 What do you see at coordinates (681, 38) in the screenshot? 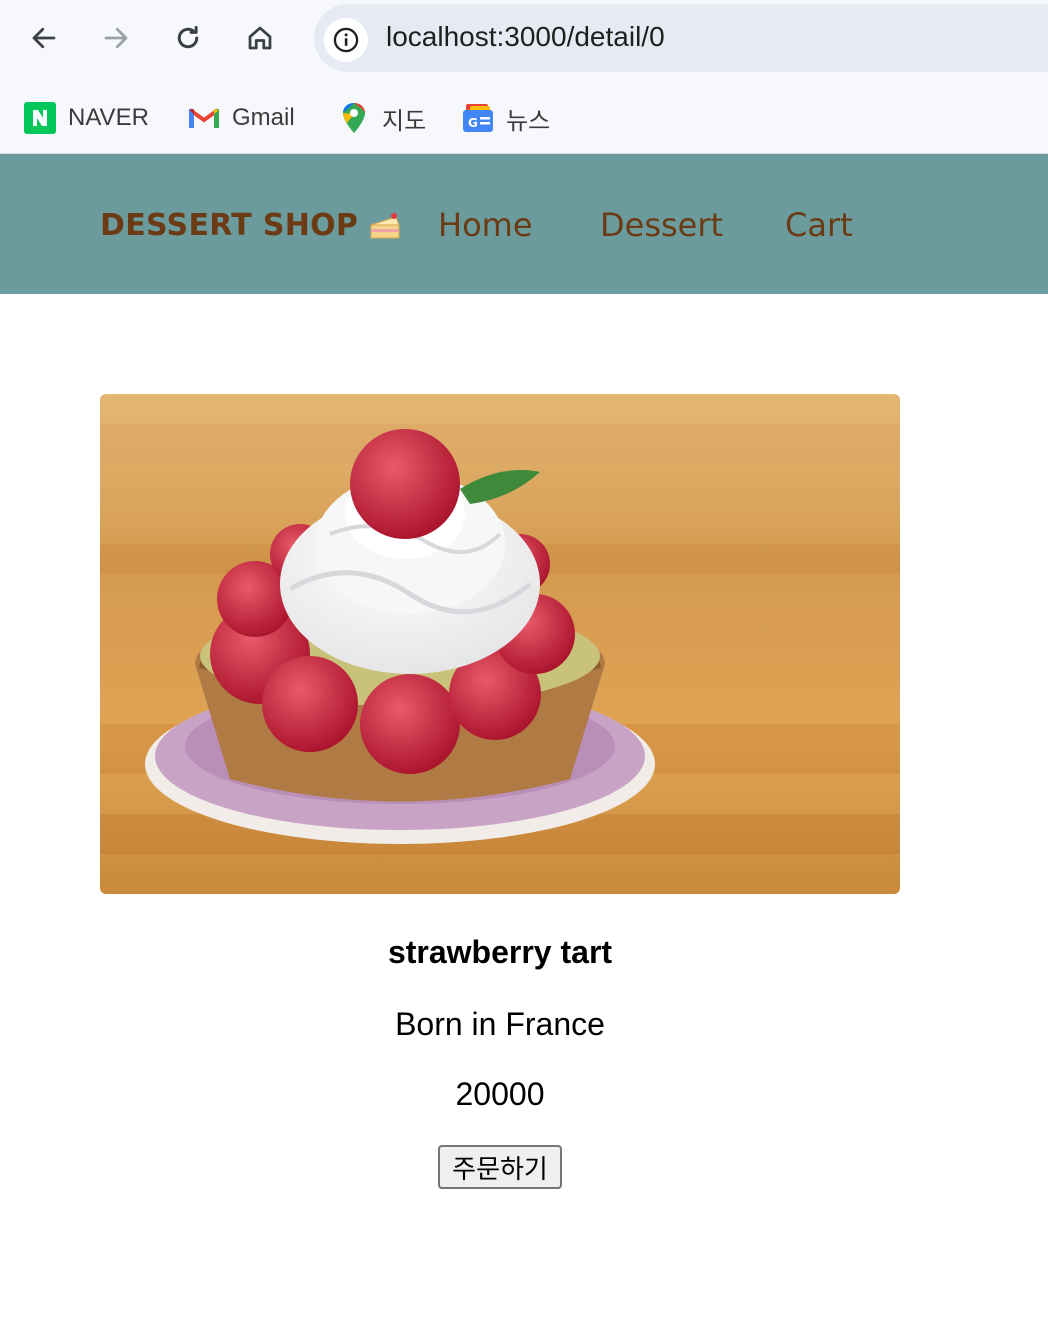
I see `address-bar: localhost:3000/detail/0` at bounding box center [681, 38].